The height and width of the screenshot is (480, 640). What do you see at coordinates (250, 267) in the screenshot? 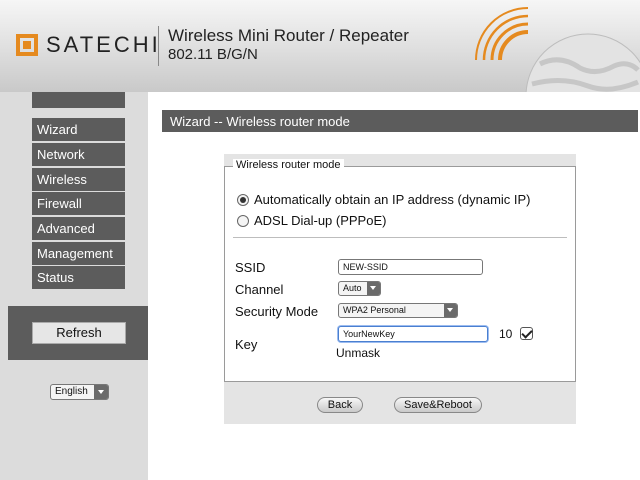
I see `ssid-label: SSID` at bounding box center [250, 267].